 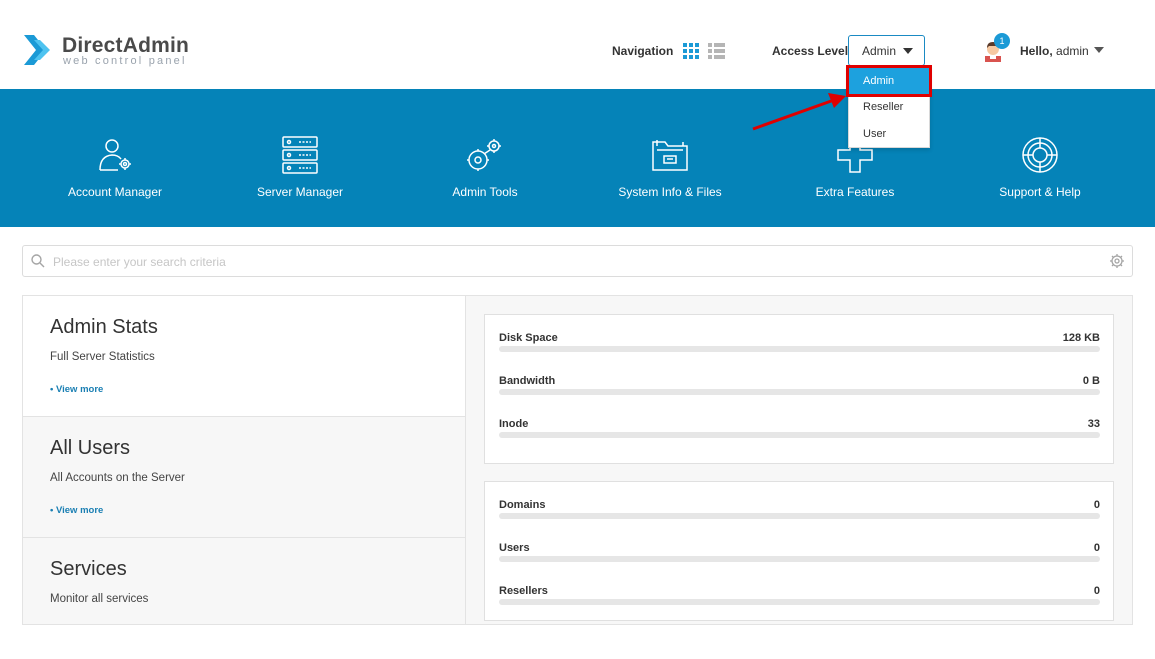 I want to click on stat-users: Users 0, so click(x=799, y=557).